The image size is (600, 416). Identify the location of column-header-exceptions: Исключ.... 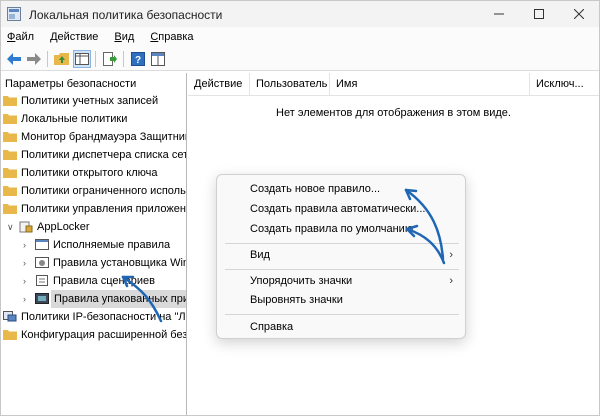
(564, 84).